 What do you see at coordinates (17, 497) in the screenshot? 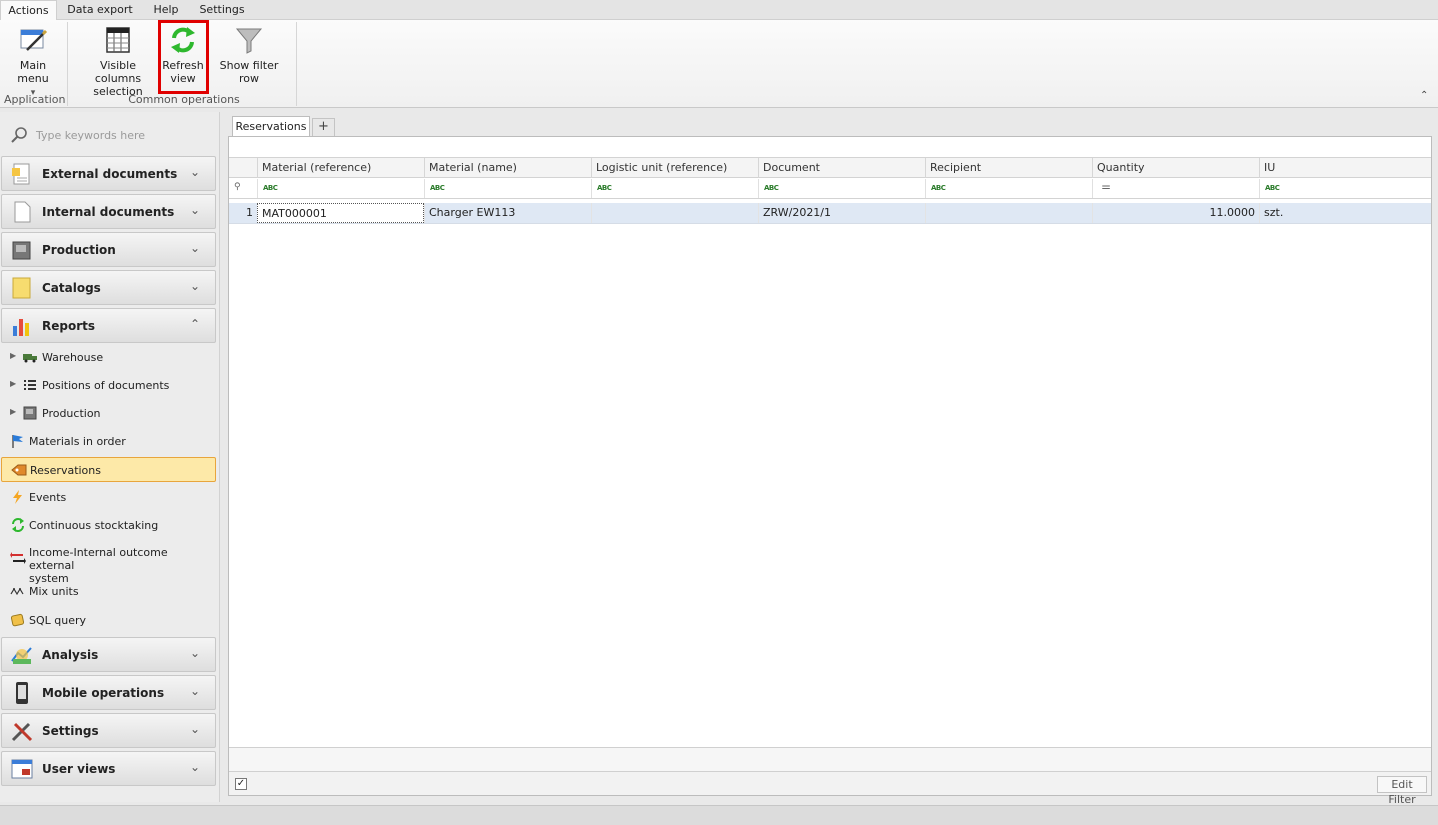
I see `lightning-icon` at bounding box center [17, 497].